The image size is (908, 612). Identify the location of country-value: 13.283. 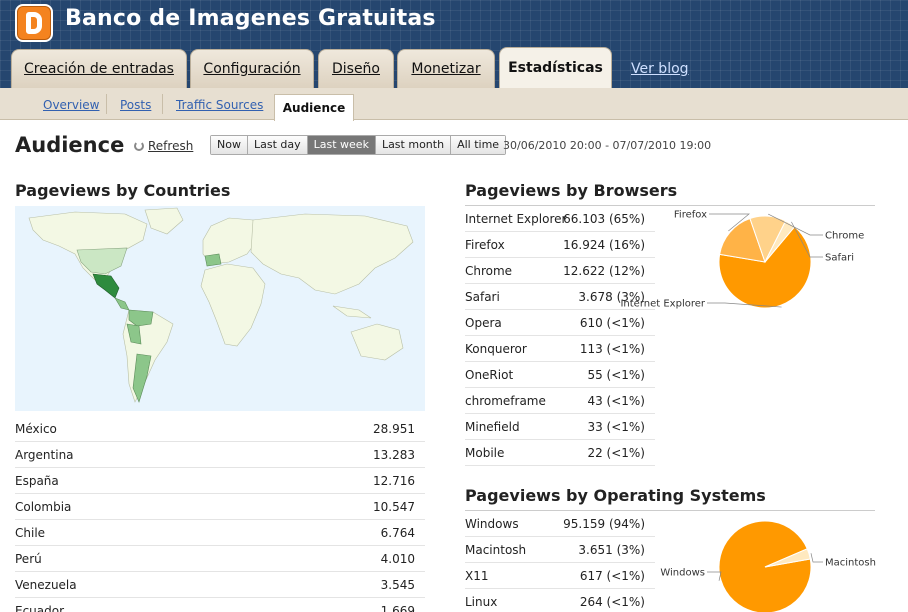
(394, 455).